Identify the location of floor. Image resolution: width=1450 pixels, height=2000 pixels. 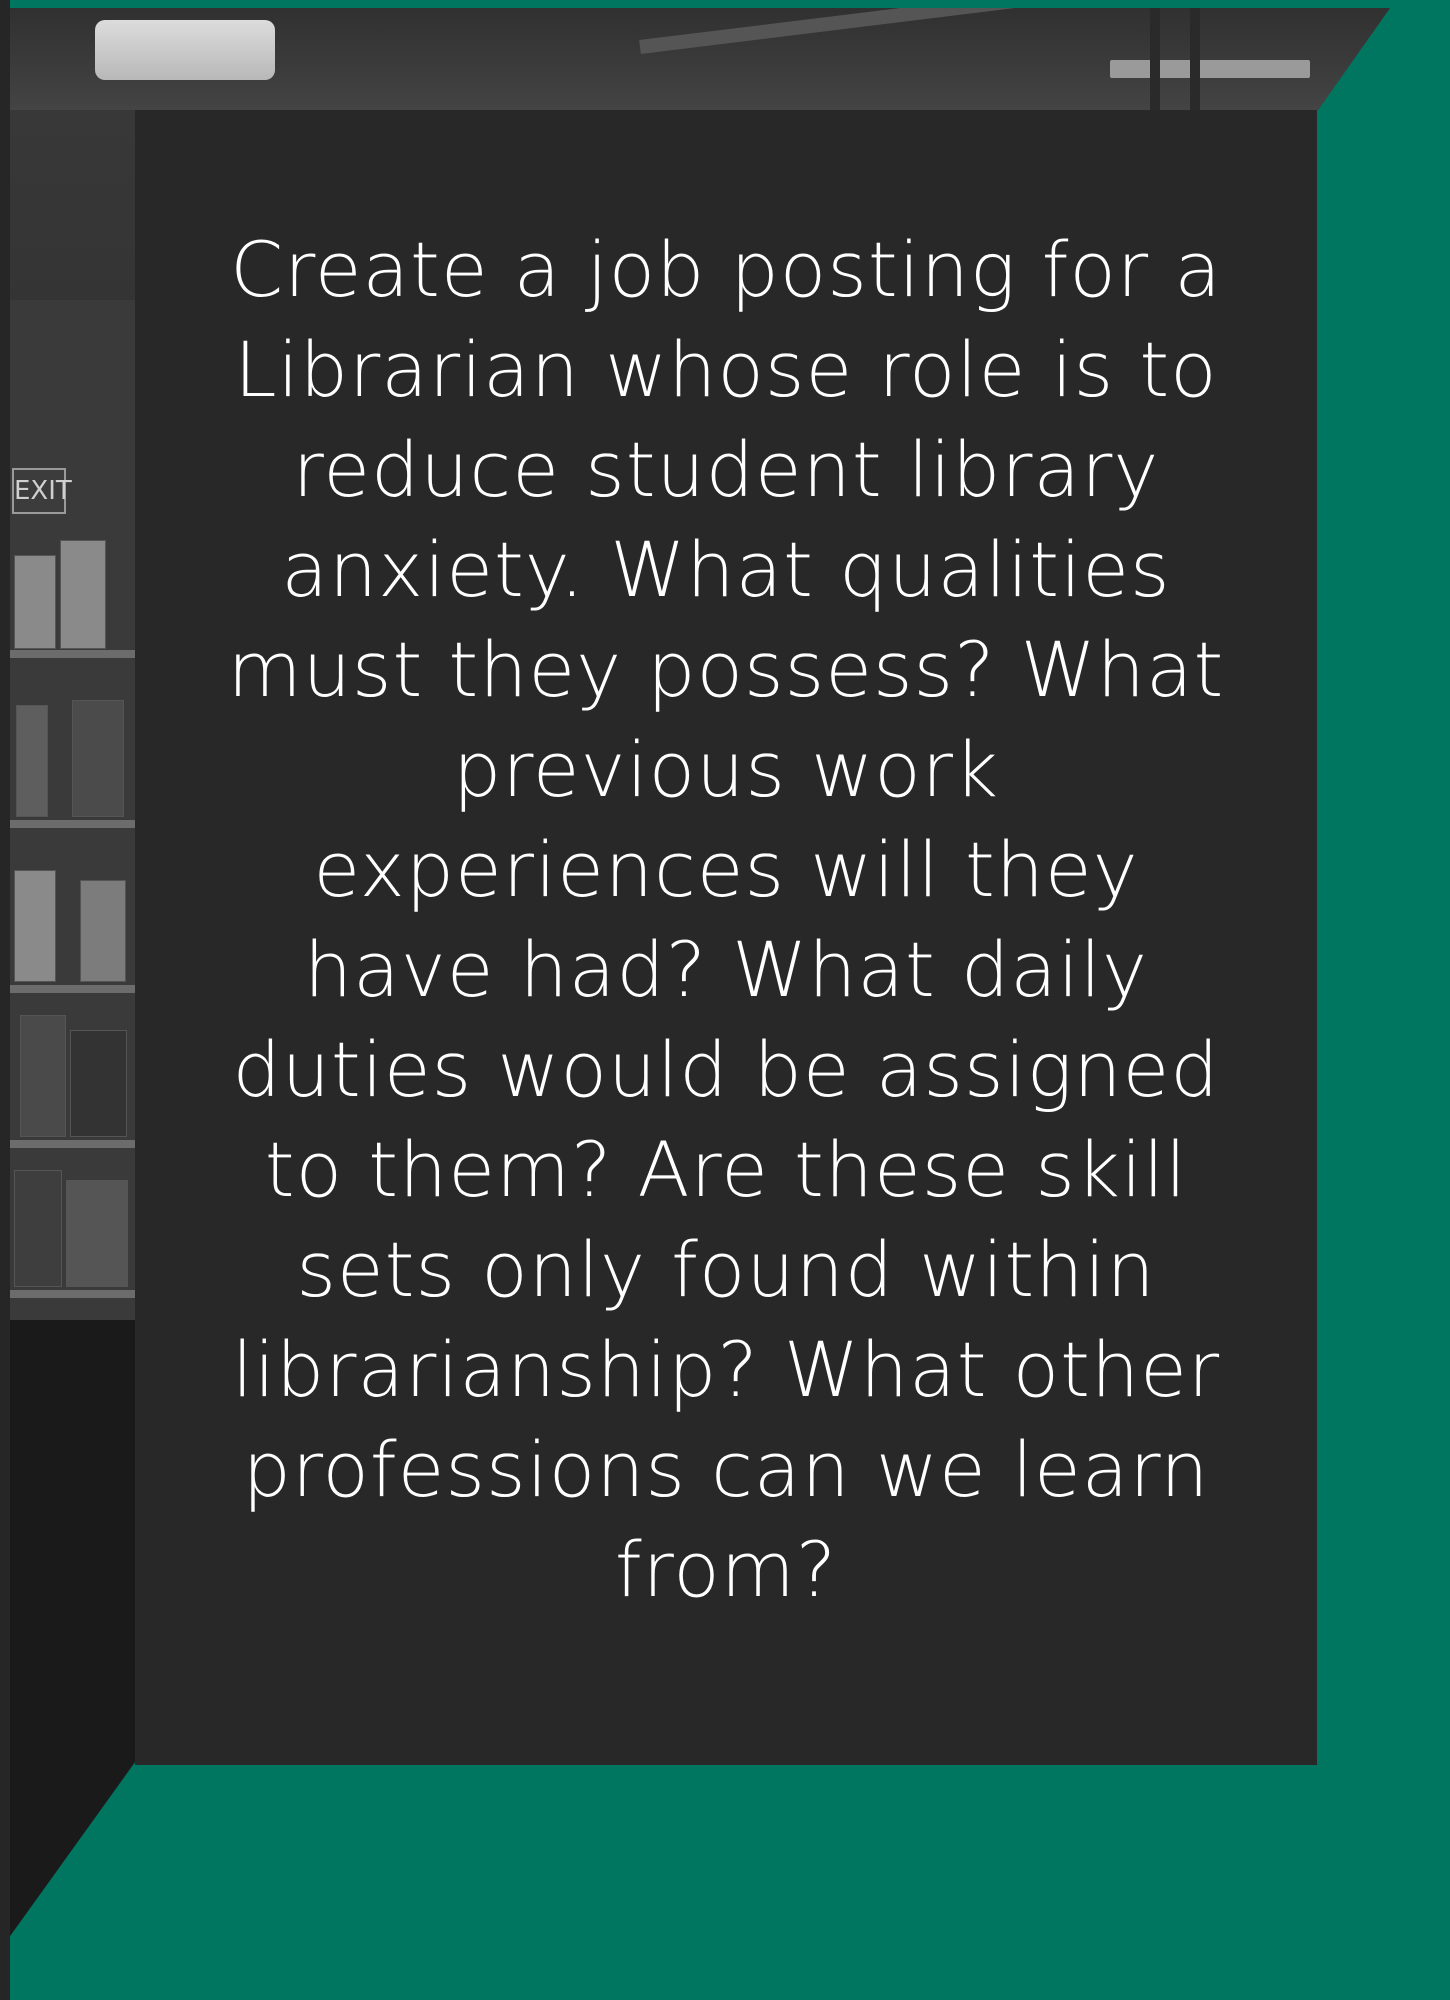
(70, 1635).